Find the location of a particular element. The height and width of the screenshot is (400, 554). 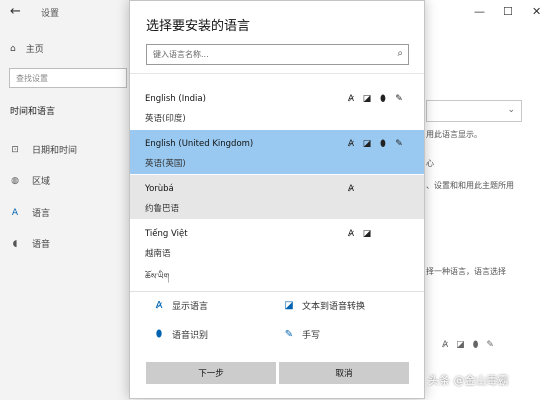

settings-search-input: 查找设置 is located at coordinates (68, 78).